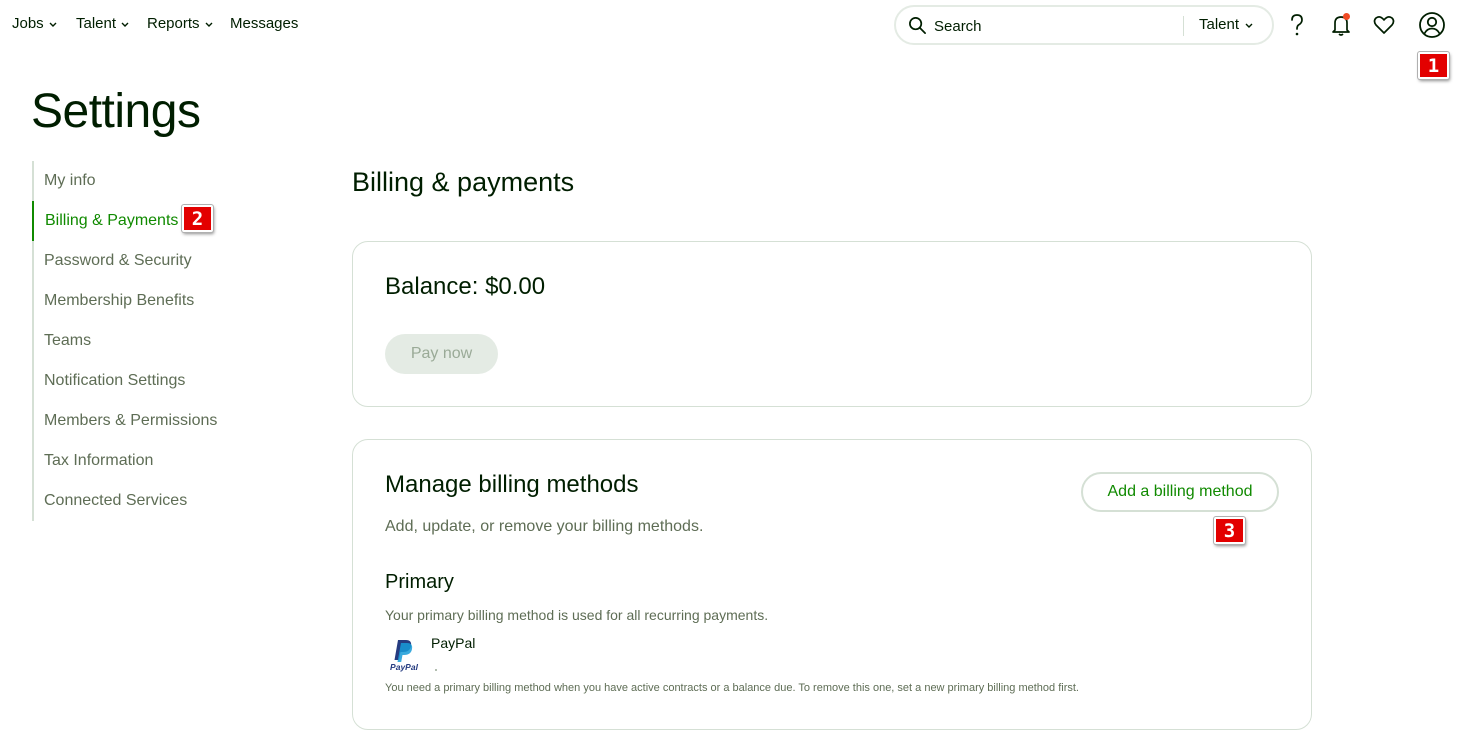  I want to click on nav-jobs: Jobs, so click(35, 23).